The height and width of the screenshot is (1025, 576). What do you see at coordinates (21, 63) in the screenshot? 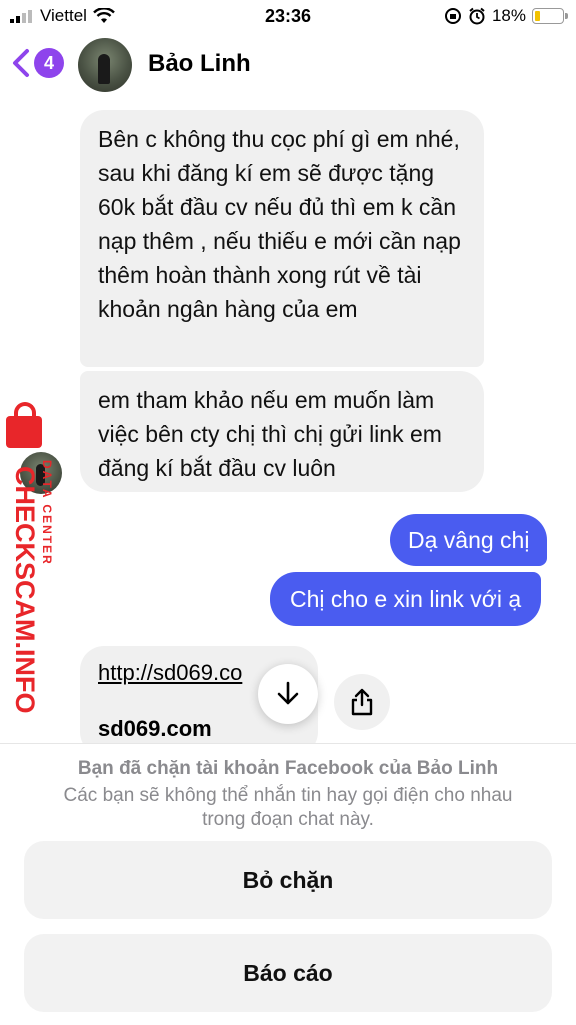
I see `chevron-left-icon` at bounding box center [21, 63].